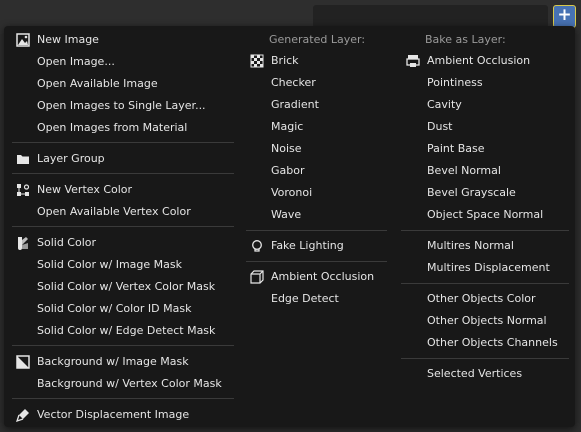 The image size is (581, 432). I want to click on menu-item-label: Dust, so click(440, 126).